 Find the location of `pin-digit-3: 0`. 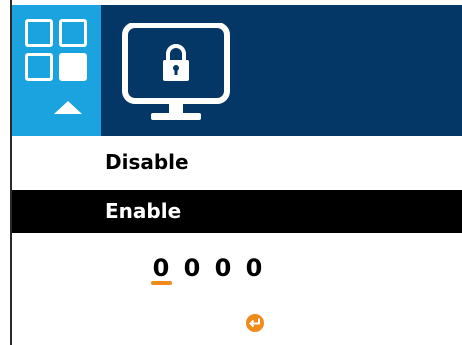

pin-digit-3: 0 is located at coordinates (223, 268).